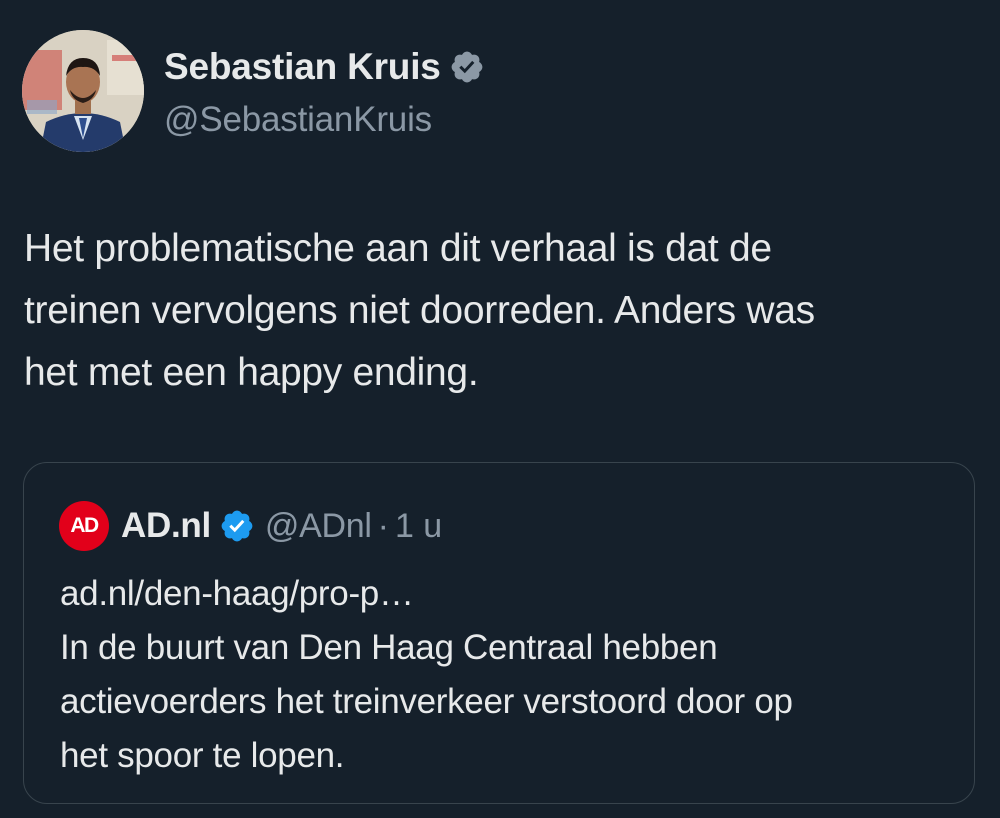 The image size is (1000, 818). What do you see at coordinates (418, 526) in the screenshot?
I see `quoted-timestamp: 1 u` at bounding box center [418, 526].